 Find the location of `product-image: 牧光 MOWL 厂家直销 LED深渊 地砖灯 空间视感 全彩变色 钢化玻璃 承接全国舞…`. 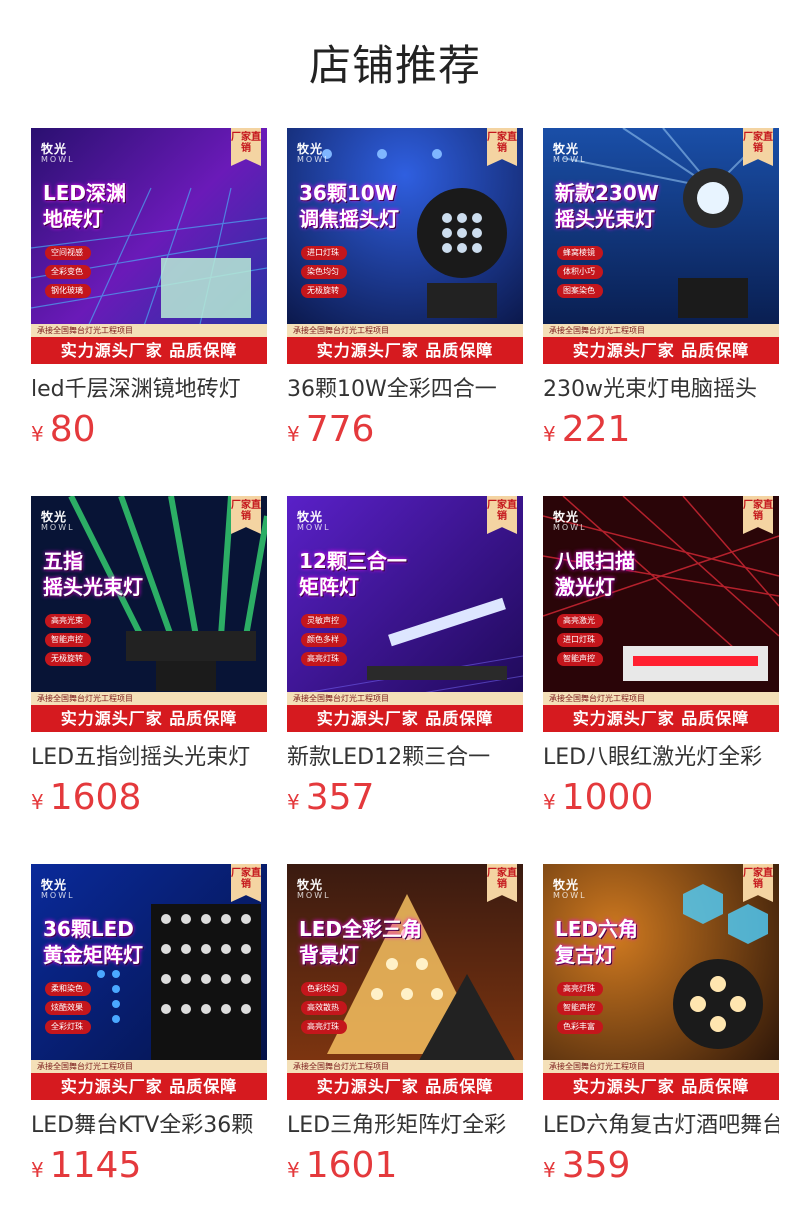

product-image: 牧光 MOWL 厂家直销 LED深渊 地砖灯 空间视感 全彩变色 钢化玻璃 承接全国舞… is located at coordinates (149, 246).